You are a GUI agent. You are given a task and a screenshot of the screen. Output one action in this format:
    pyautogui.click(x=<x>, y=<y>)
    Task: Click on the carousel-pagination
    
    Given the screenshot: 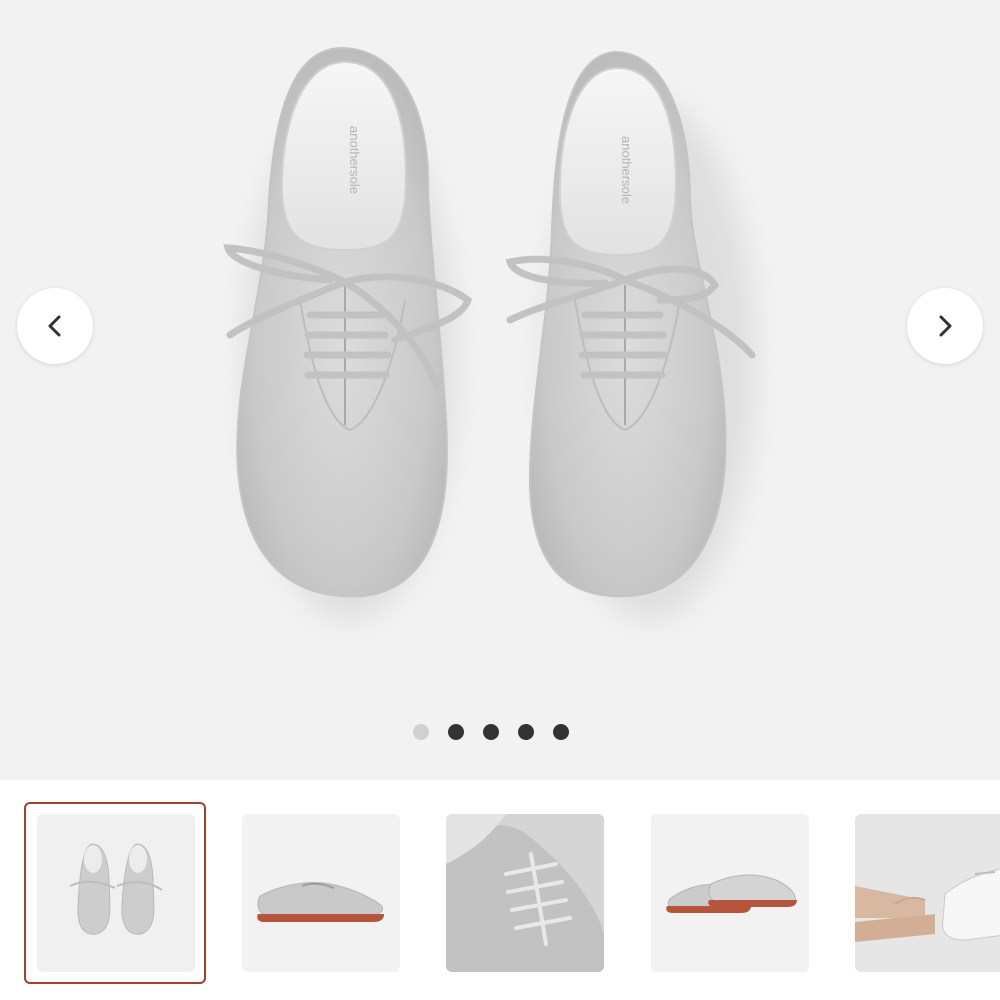 What is the action you would take?
    pyautogui.click(x=500, y=733)
    